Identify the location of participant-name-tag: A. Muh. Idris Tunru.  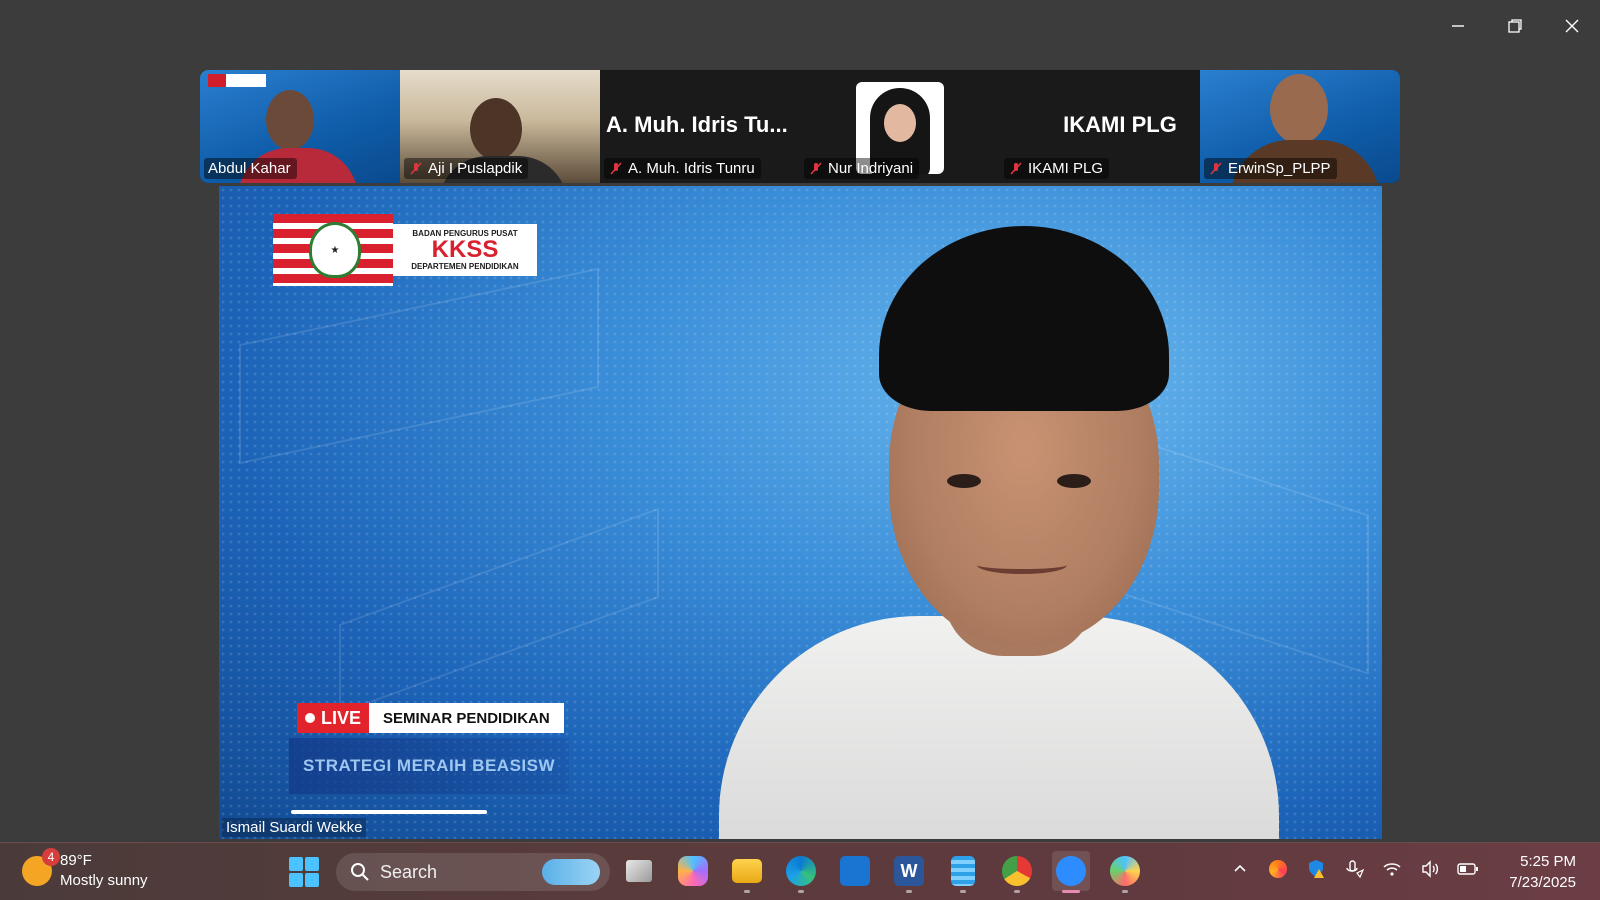
(682, 168).